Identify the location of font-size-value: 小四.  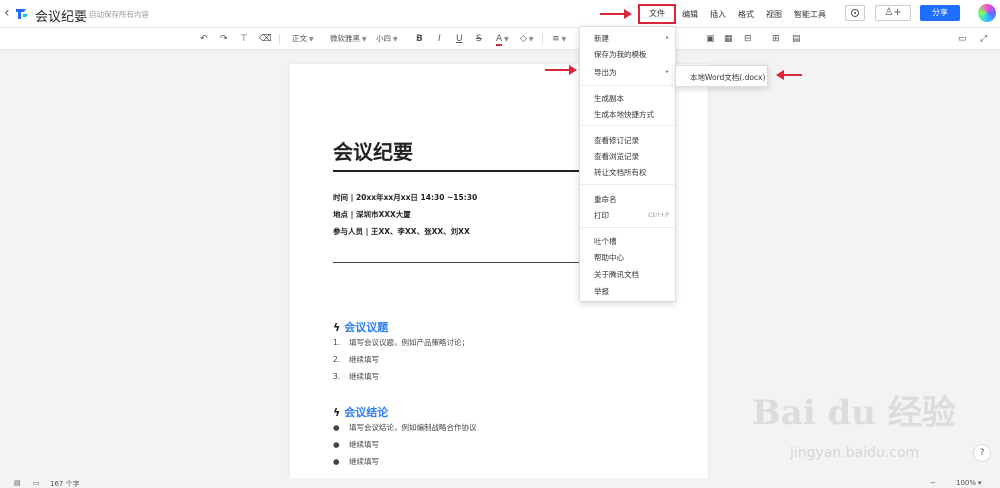
(383, 38).